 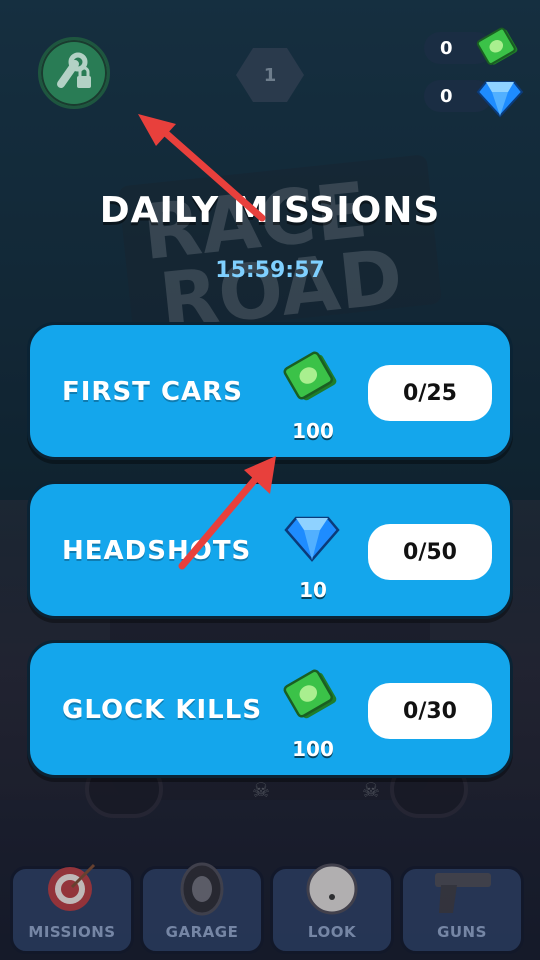 I want to click on mission-name: HEADSHOTS, so click(x=157, y=551).